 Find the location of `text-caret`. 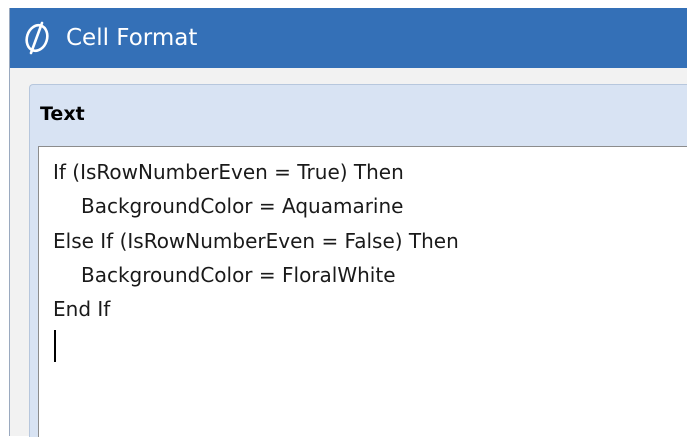

text-caret is located at coordinates (55, 346).